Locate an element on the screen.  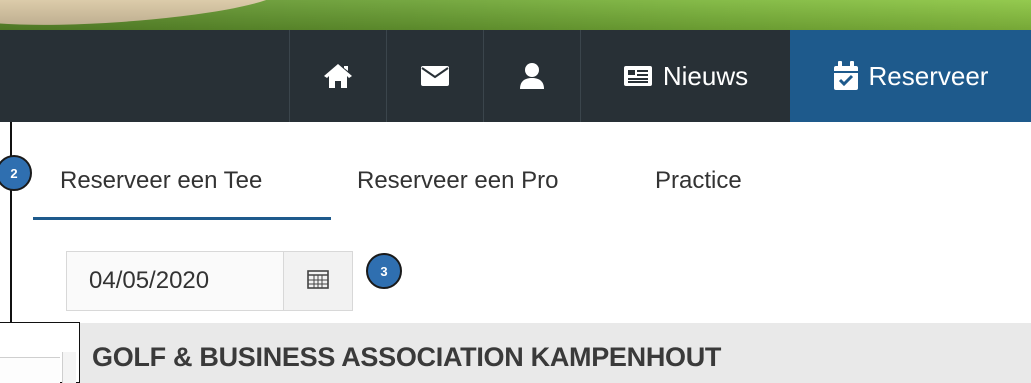
nav-news-label: Nieuws is located at coordinates (705, 75).